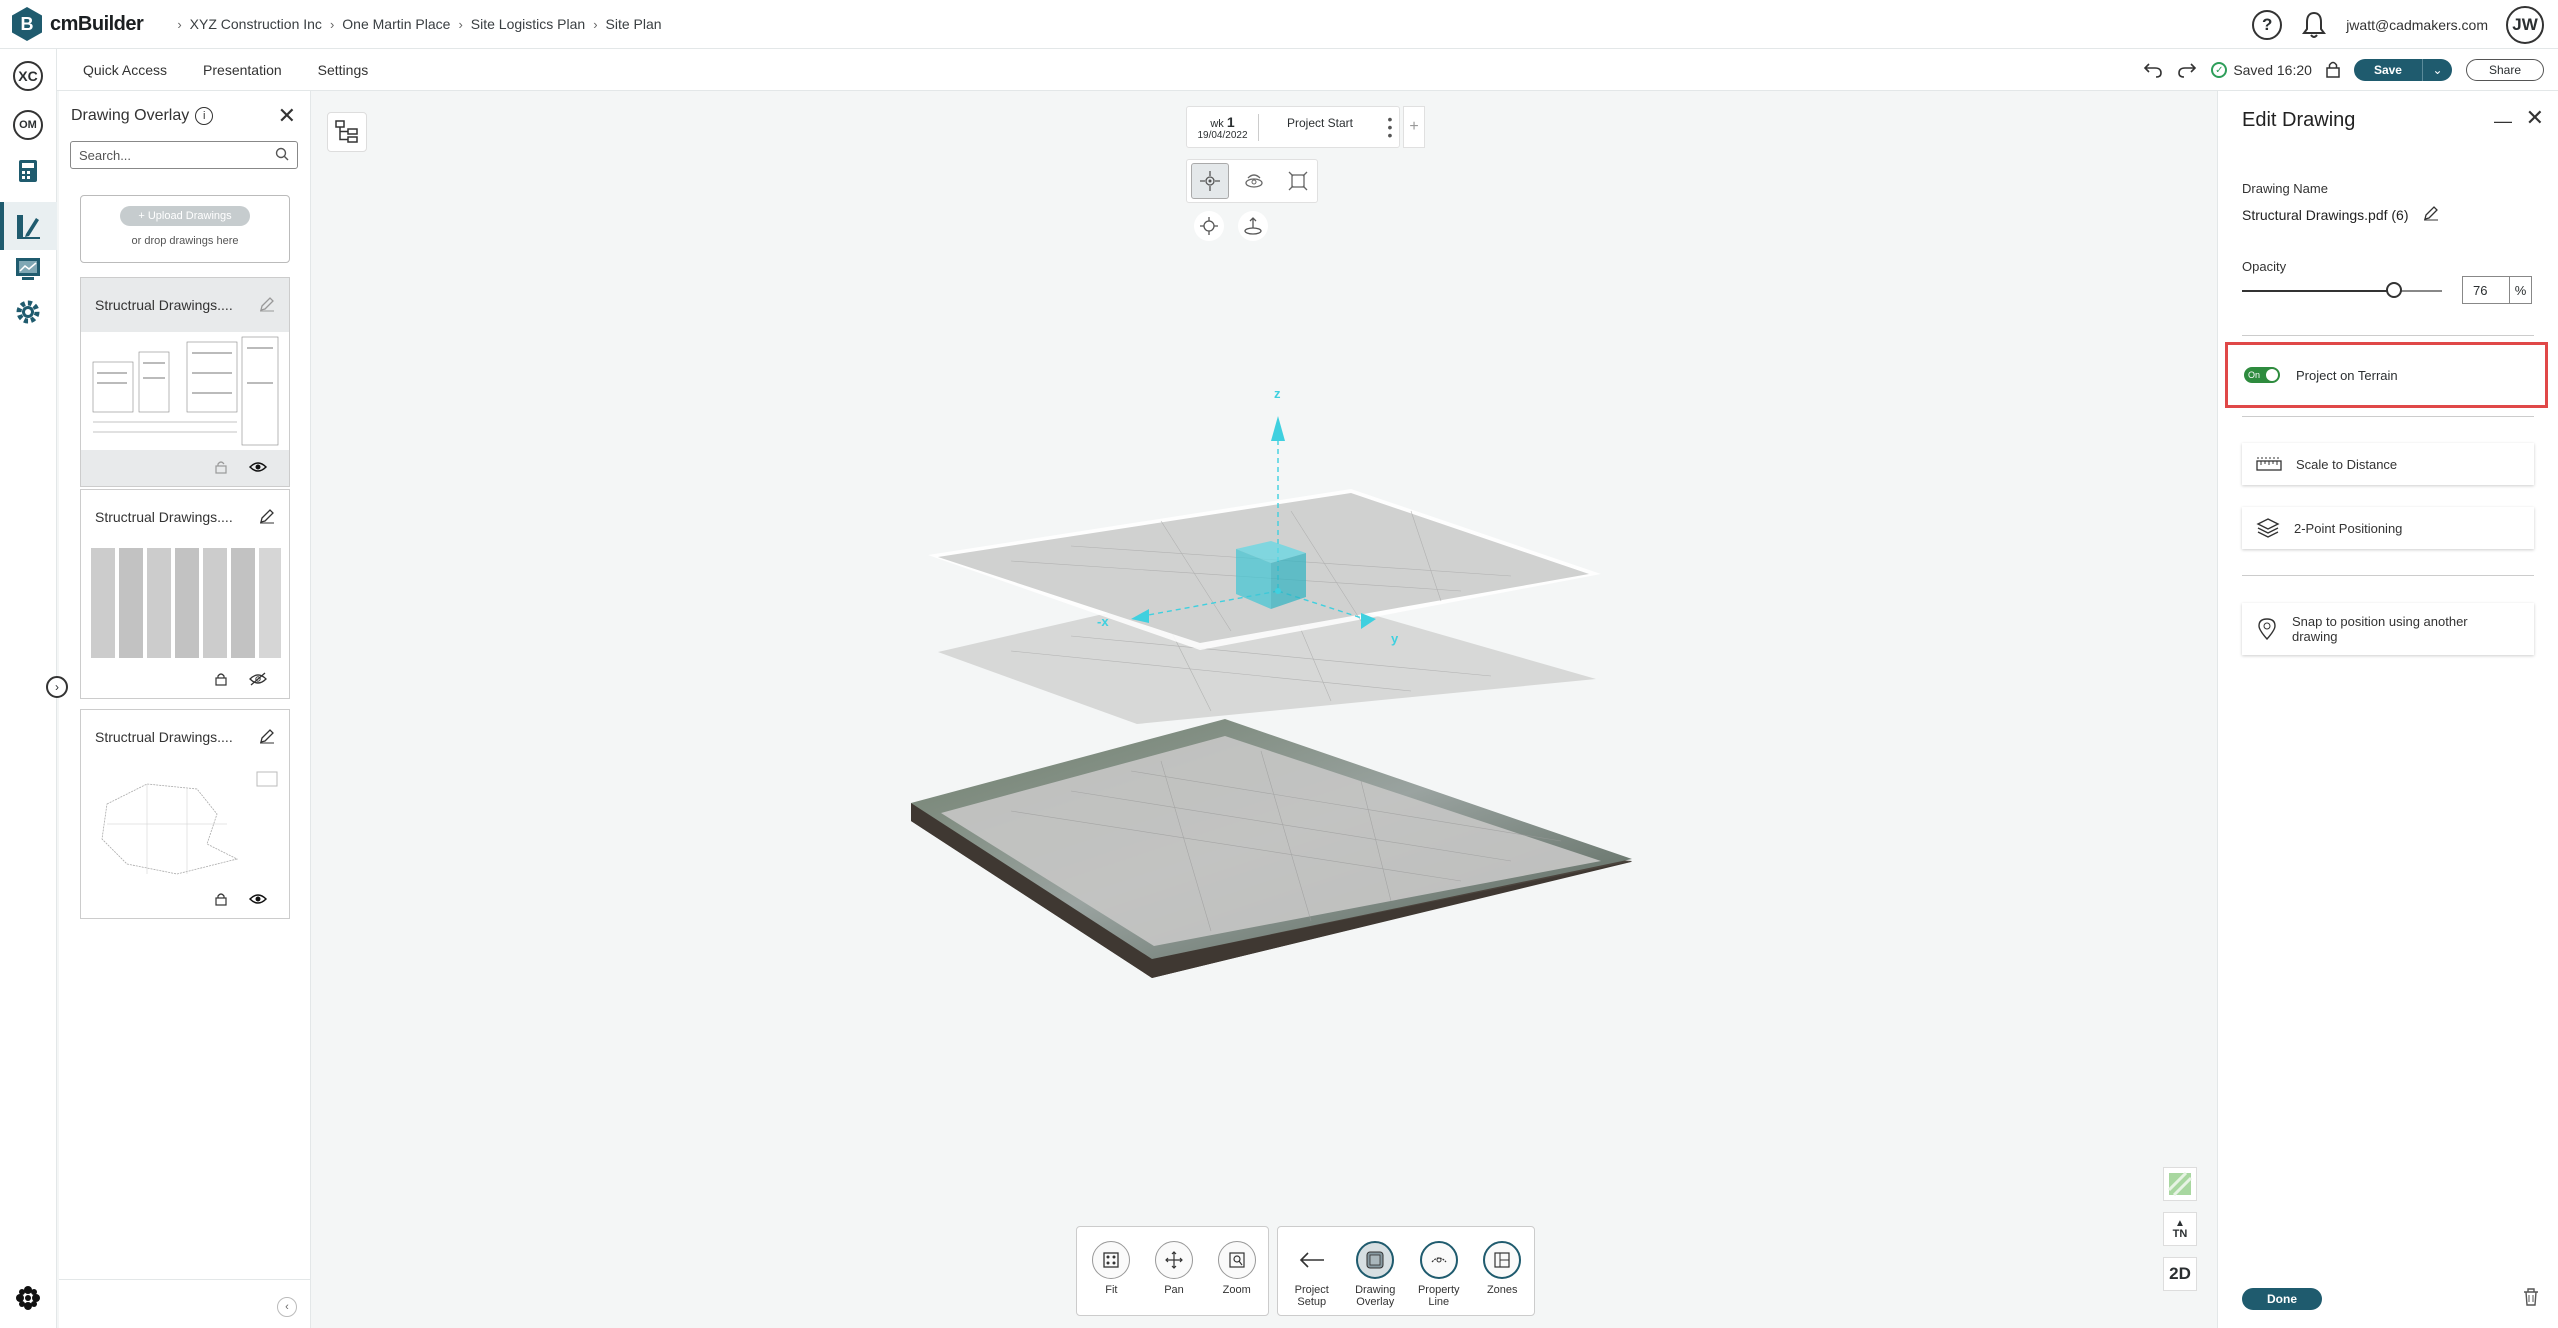 The height and width of the screenshot is (1328, 2558). Describe the element at coordinates (1395, 638) in the screenshot. I see `axis-y-label: y` at that location.